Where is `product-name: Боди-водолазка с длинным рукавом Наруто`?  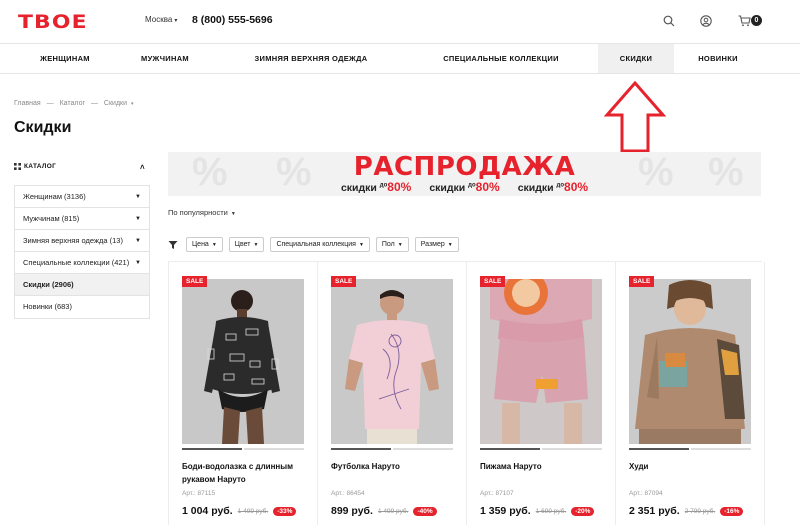 product-name: Боди-водолазка с длинным рукавом Наруто is located at coordinates (244, 473).